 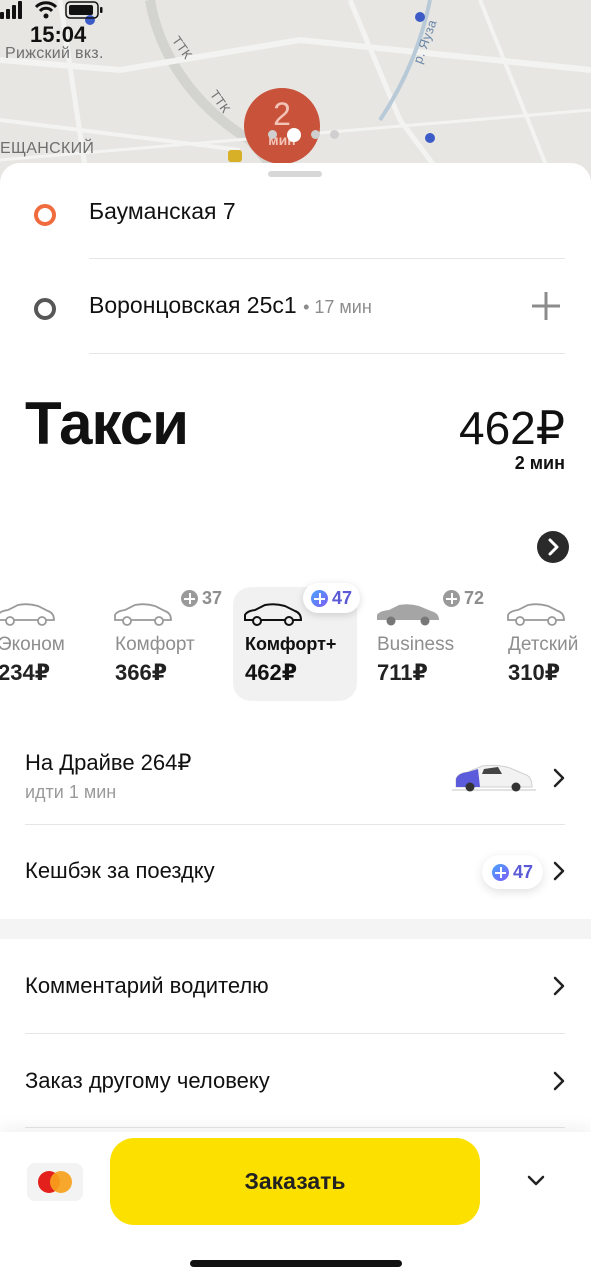 What do you see at coordinates (296, 1263) in the screenshot?
I see `home-indicator` at bounding box center [296, 1263].